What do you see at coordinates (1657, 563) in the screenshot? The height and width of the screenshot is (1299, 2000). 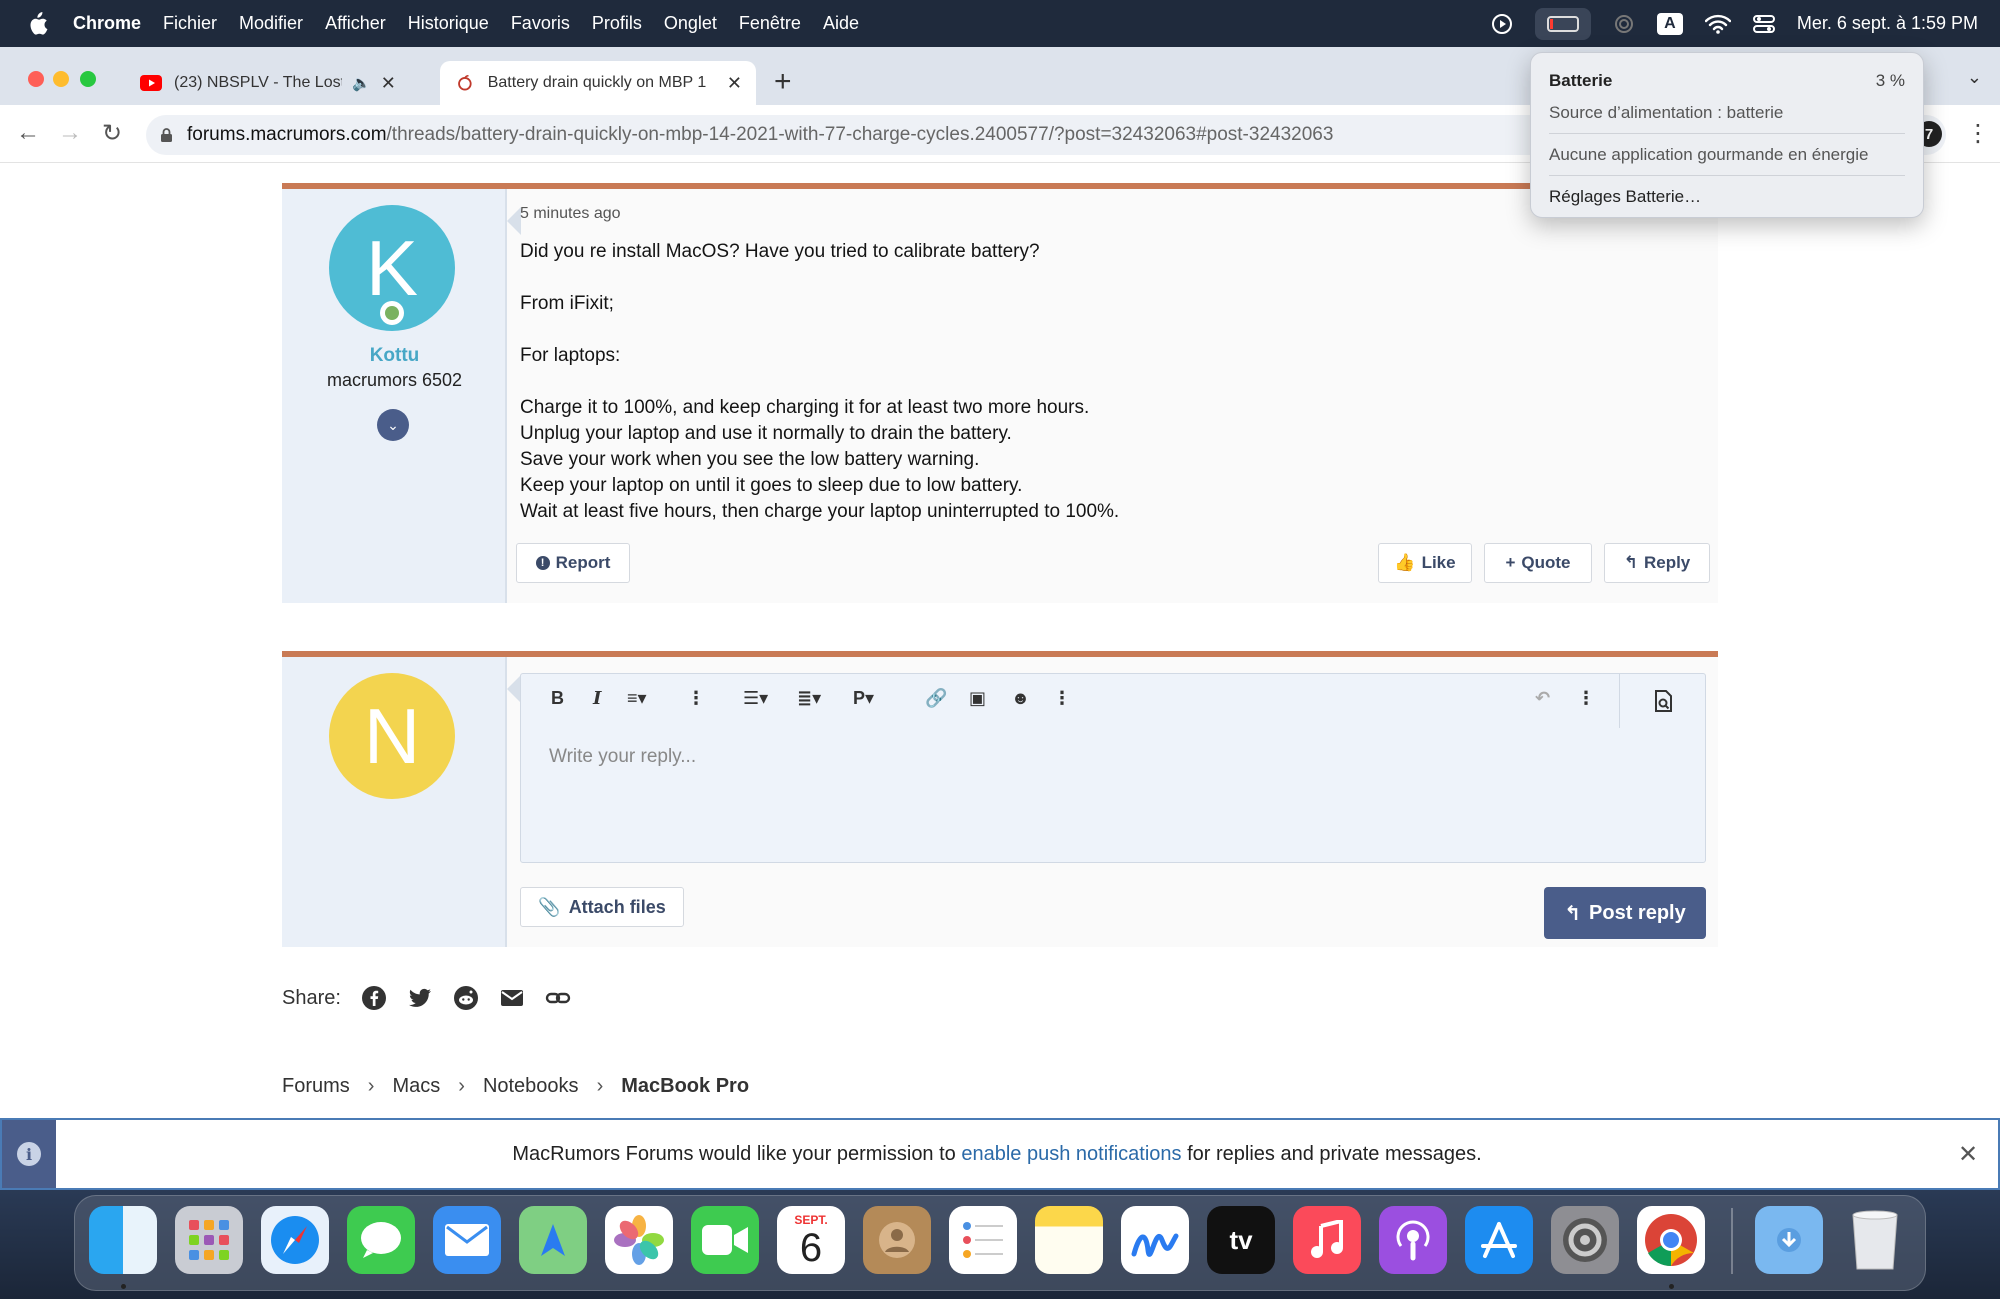 I see `reply-button: ↰ Reply` at bounding box center [1657, 563].